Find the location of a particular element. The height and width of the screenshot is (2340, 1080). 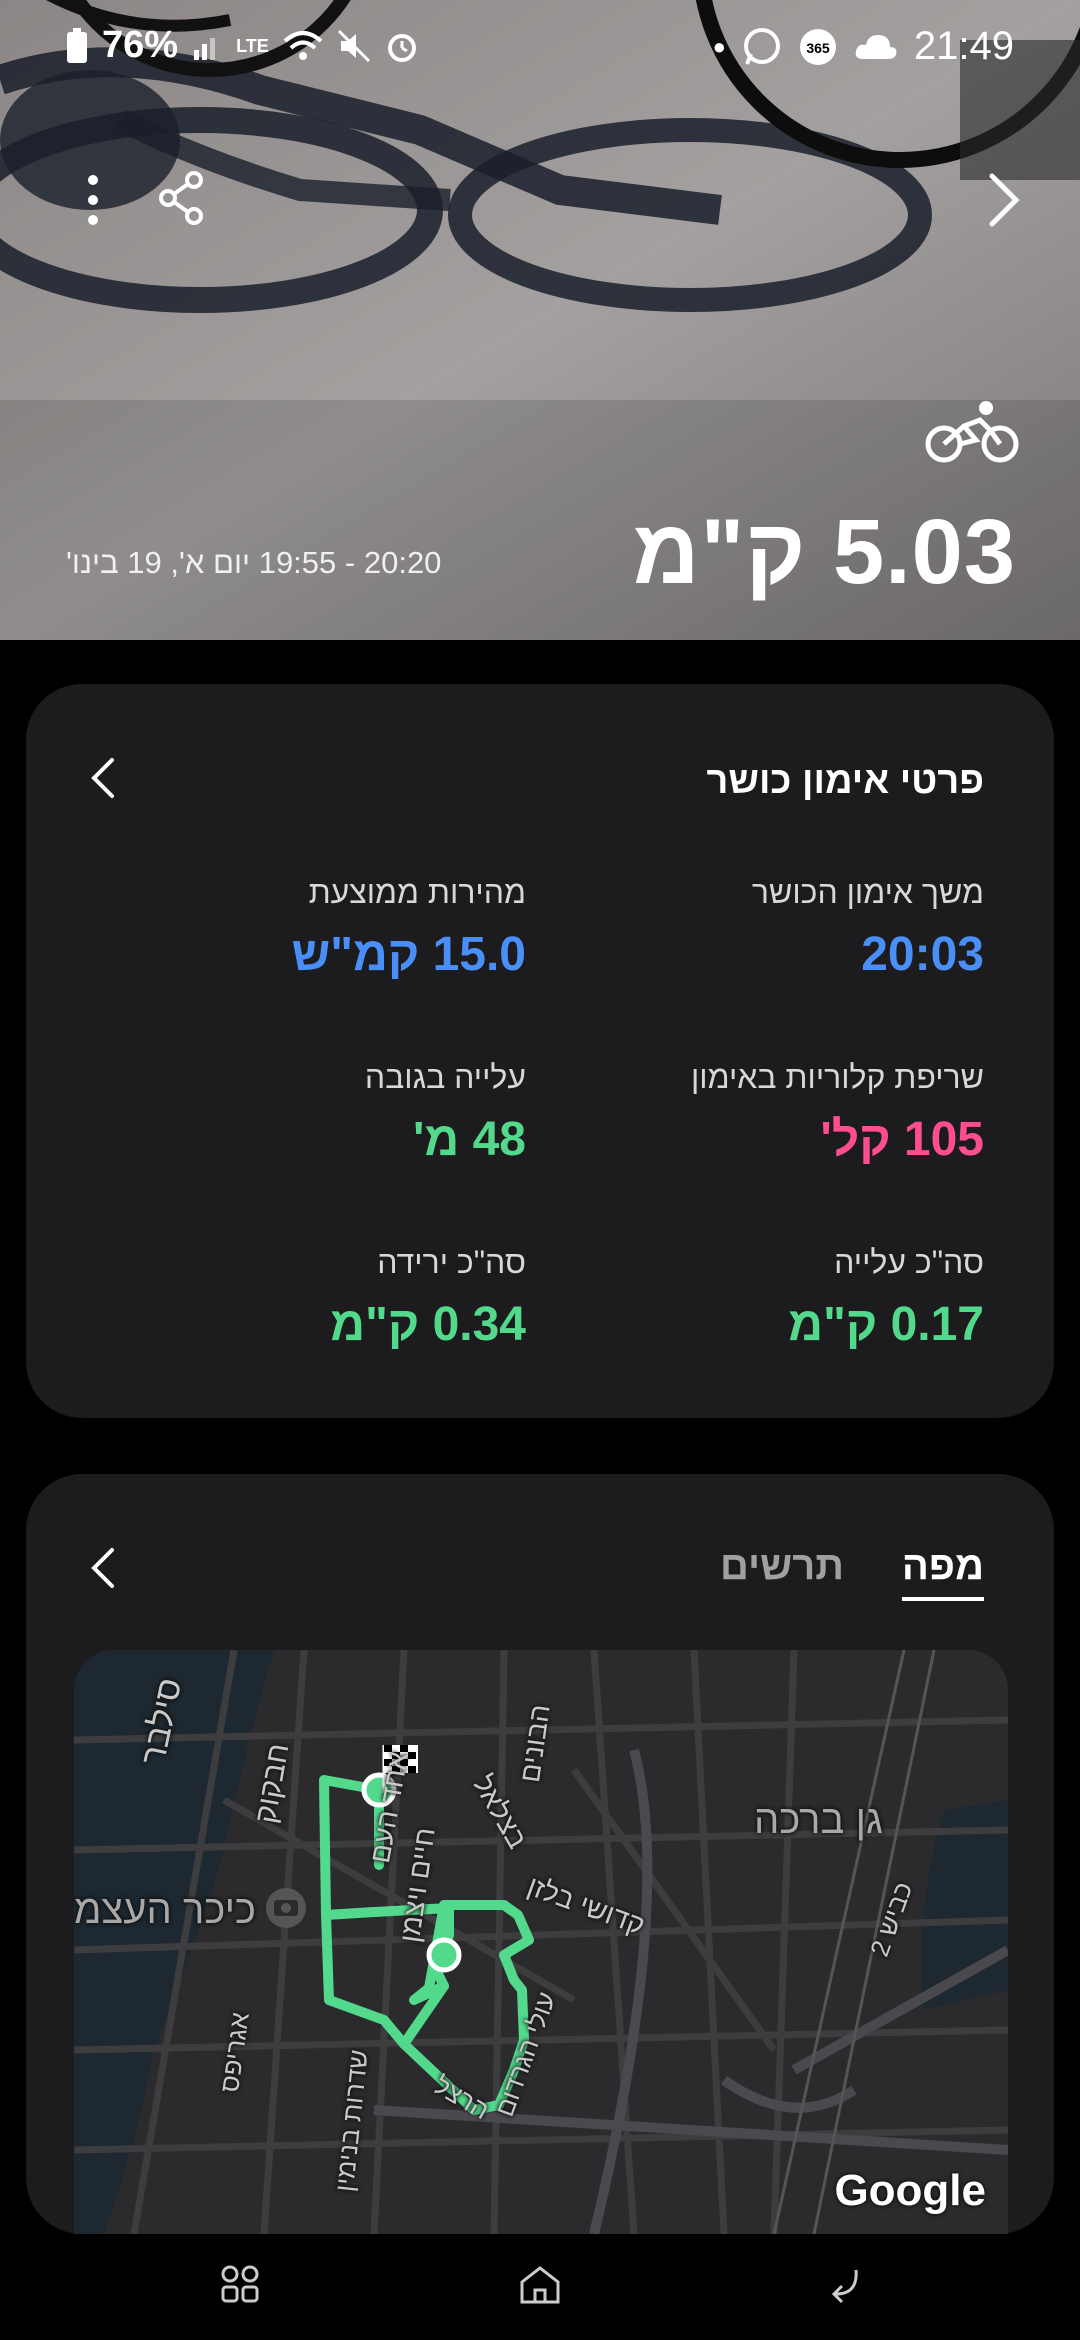

map-label-kikar: כיכר העצמ is located at coordinates (165, 1910).